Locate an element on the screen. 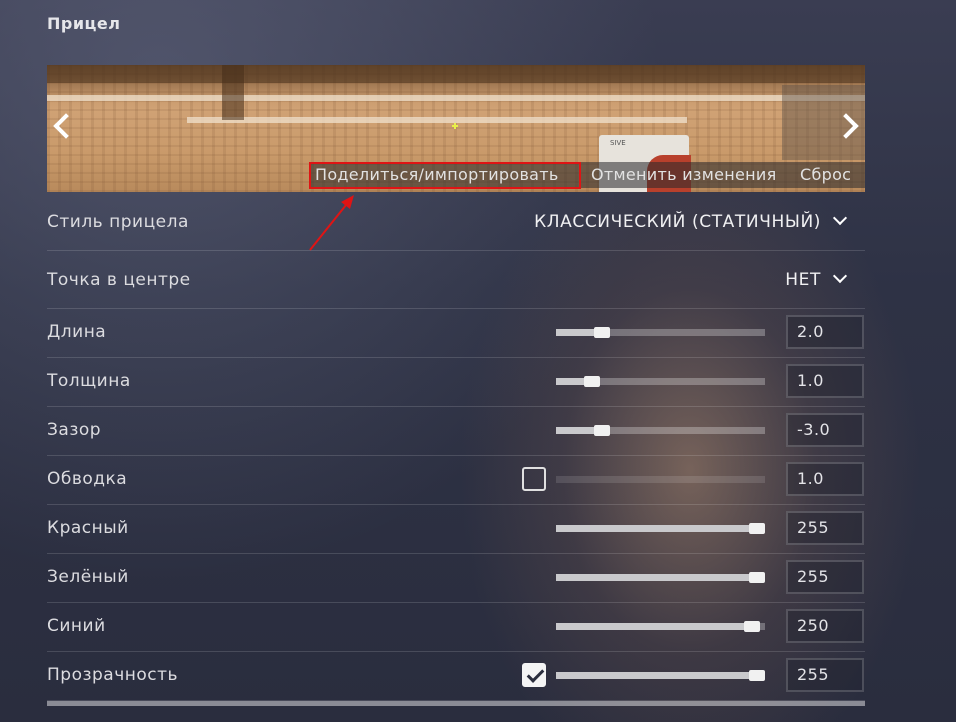 Image resolution: width=956 pixels, height=722 pixels. red-slider is located at coordinates (660, 528).